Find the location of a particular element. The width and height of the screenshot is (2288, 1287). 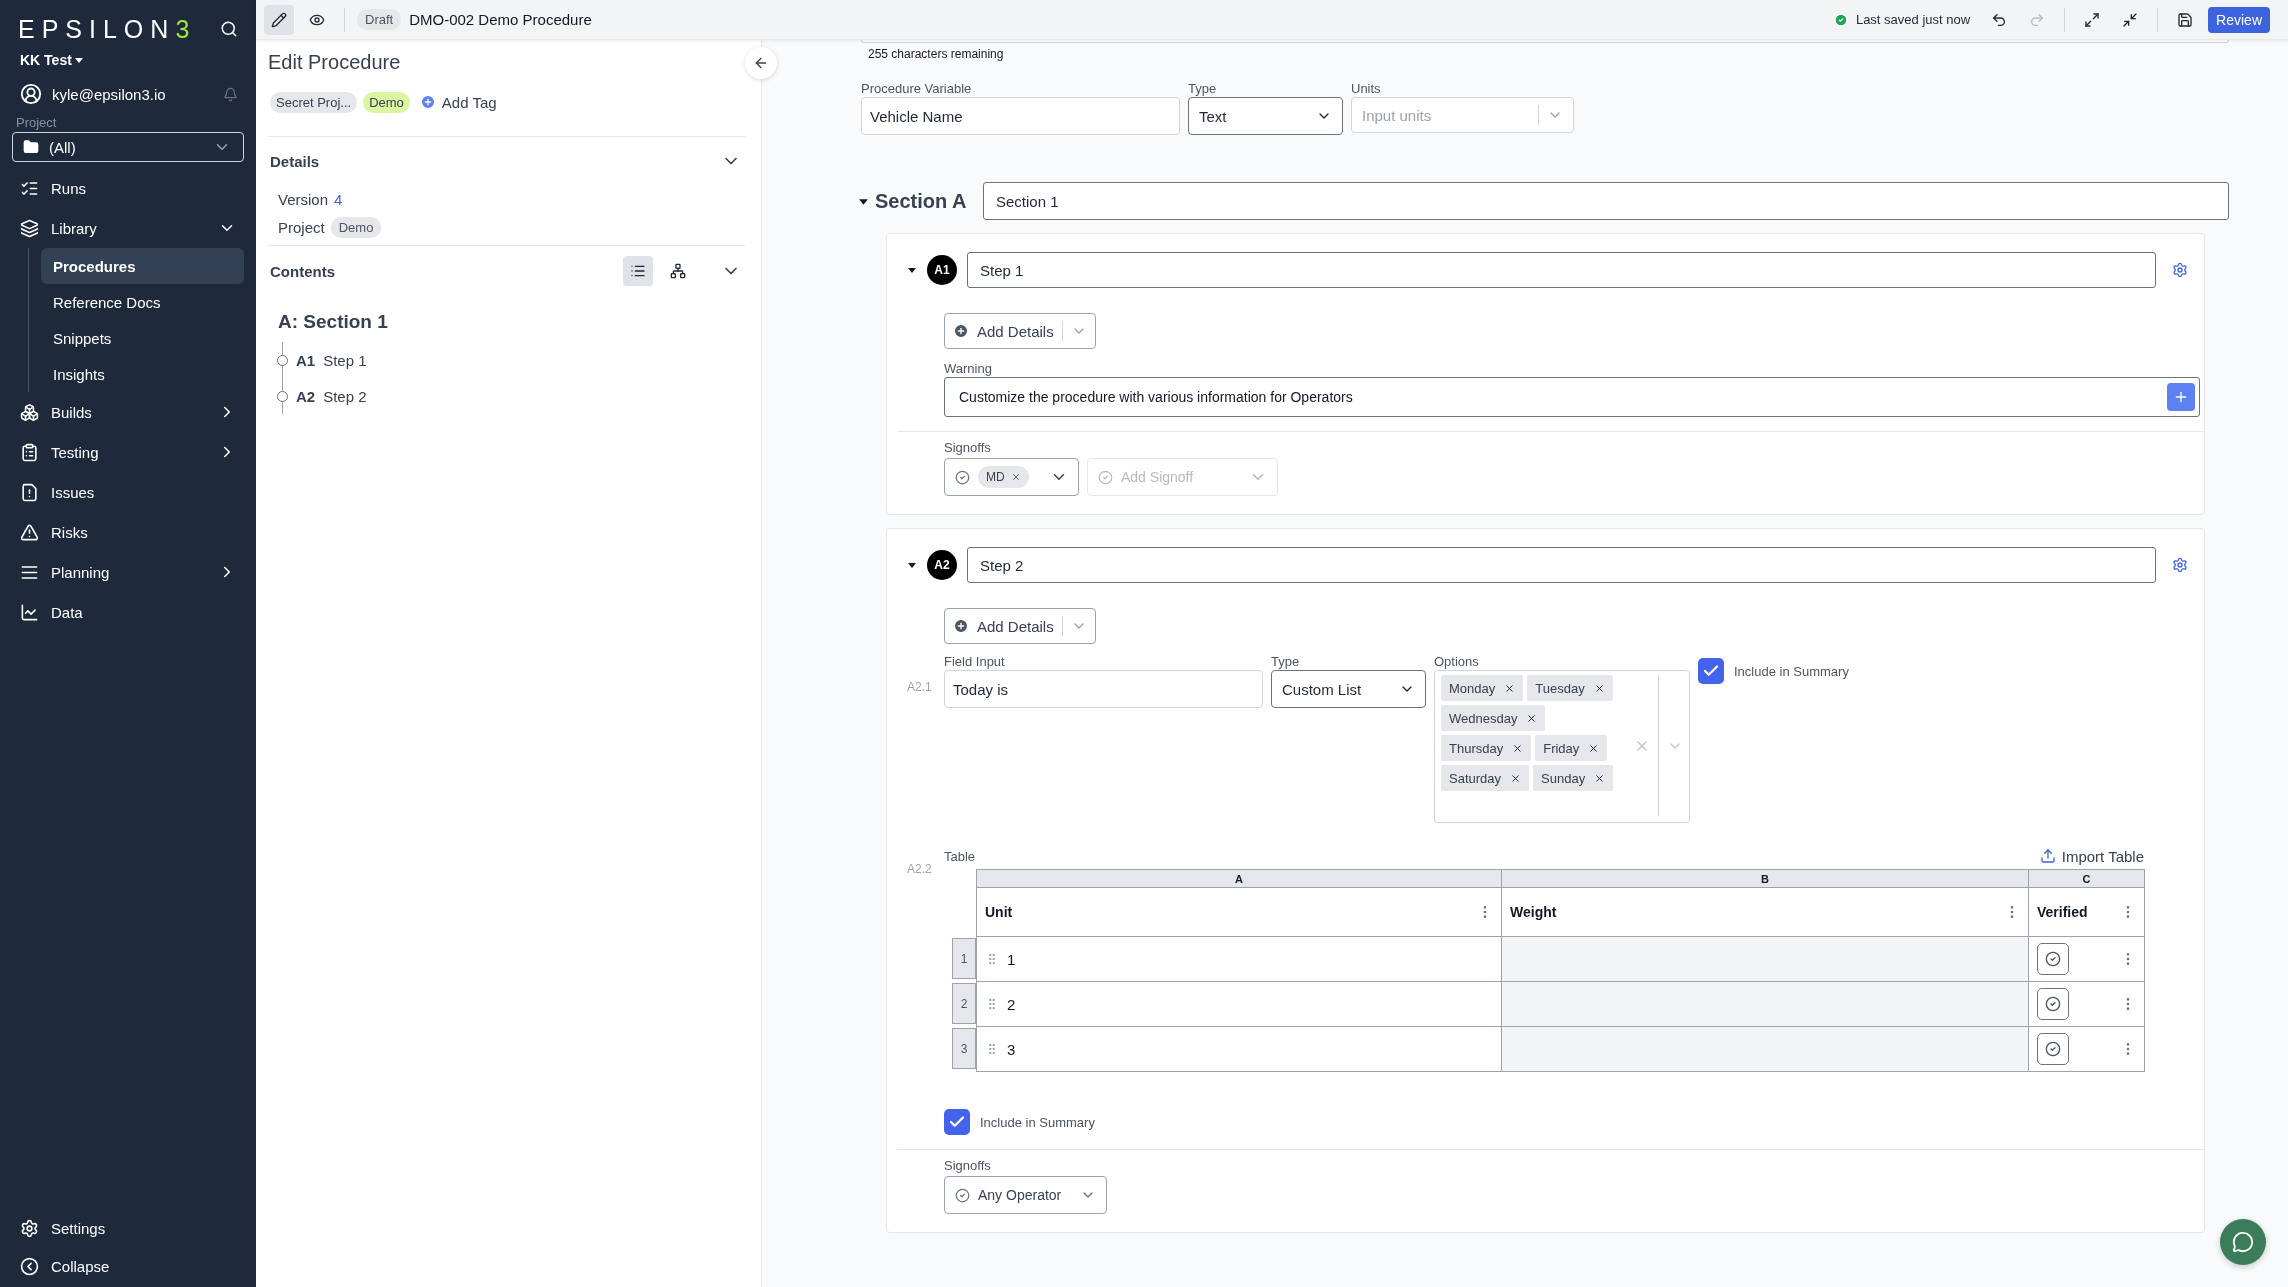

nav-item: Testing is located at coordinates (128, 452).